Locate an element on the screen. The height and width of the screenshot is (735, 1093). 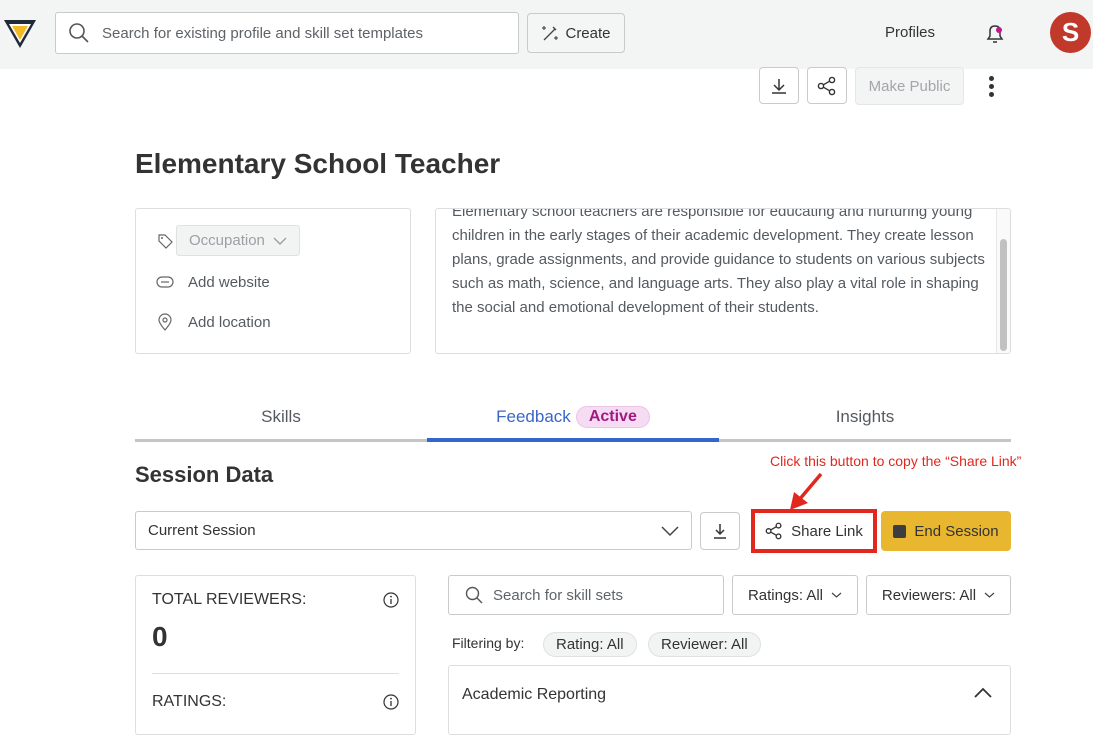
add-website-label: Add website is located at coordinates (229, 282).